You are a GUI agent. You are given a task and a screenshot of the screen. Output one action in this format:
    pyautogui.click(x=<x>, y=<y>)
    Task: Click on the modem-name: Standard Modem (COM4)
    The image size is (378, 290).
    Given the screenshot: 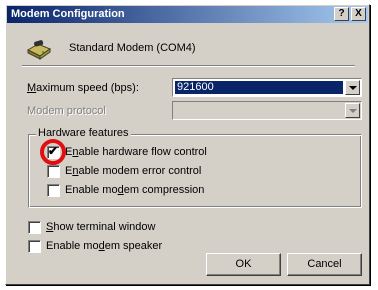 What is the action you would take?
    pyautogui.click(x=132, y=48)
    